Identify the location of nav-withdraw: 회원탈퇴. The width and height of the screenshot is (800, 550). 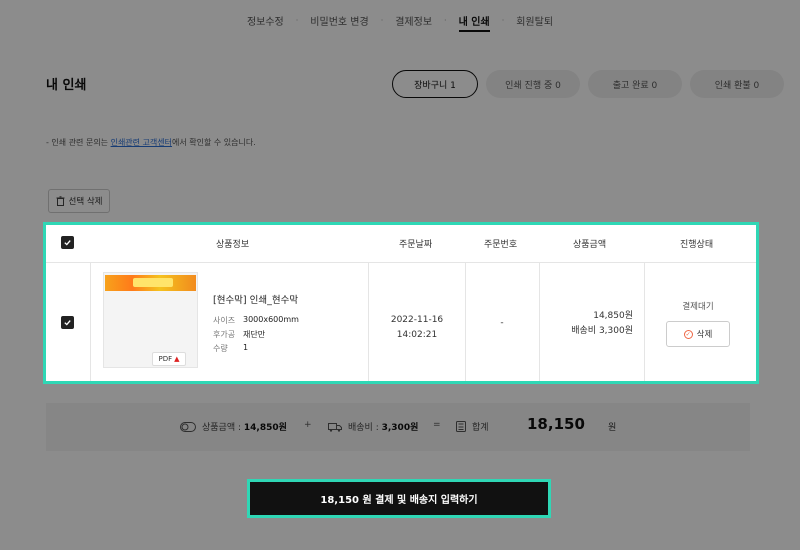
(534, 20).